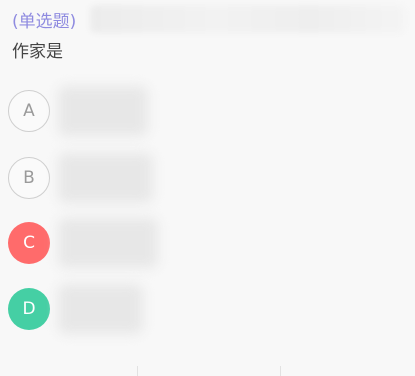  Describe the element at coordinates (247, 19) in the screenshot. I see `question-title-redacted` at that location.